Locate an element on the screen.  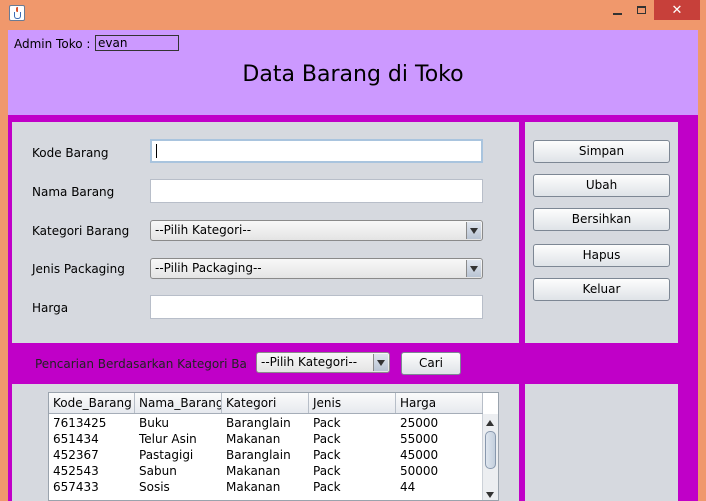
table-row: 651434 Telur Asin Makanan Pack 55000 is located at coordinates (266, 439).